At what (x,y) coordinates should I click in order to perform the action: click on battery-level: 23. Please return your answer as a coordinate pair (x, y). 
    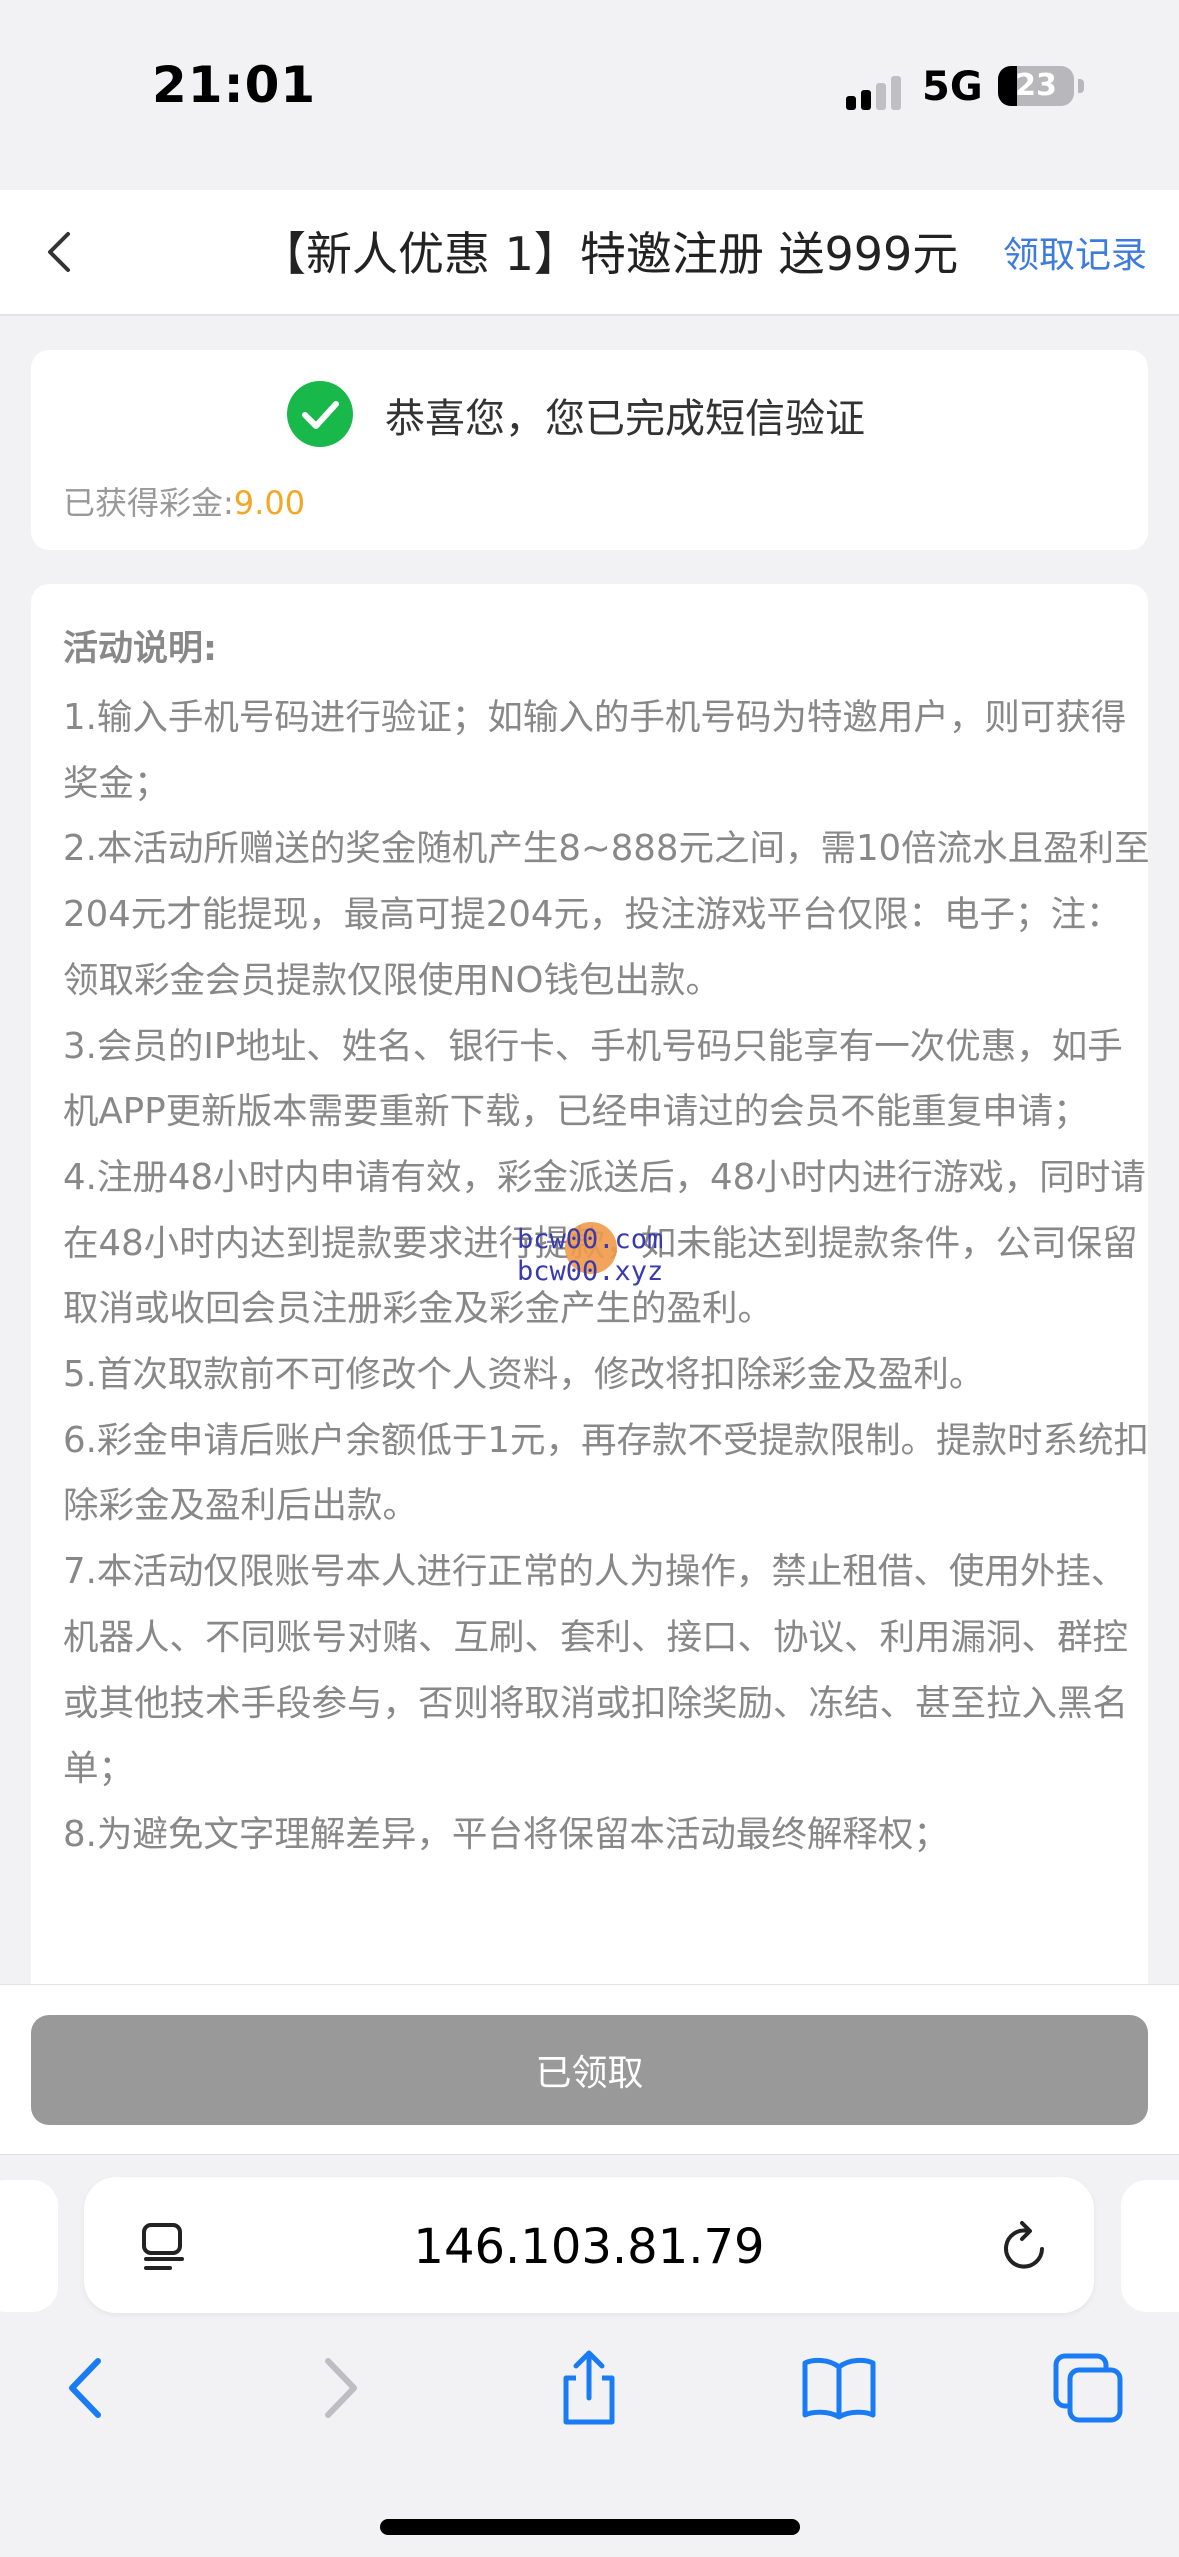
    Looking at the image, I should click on (1036, 85).